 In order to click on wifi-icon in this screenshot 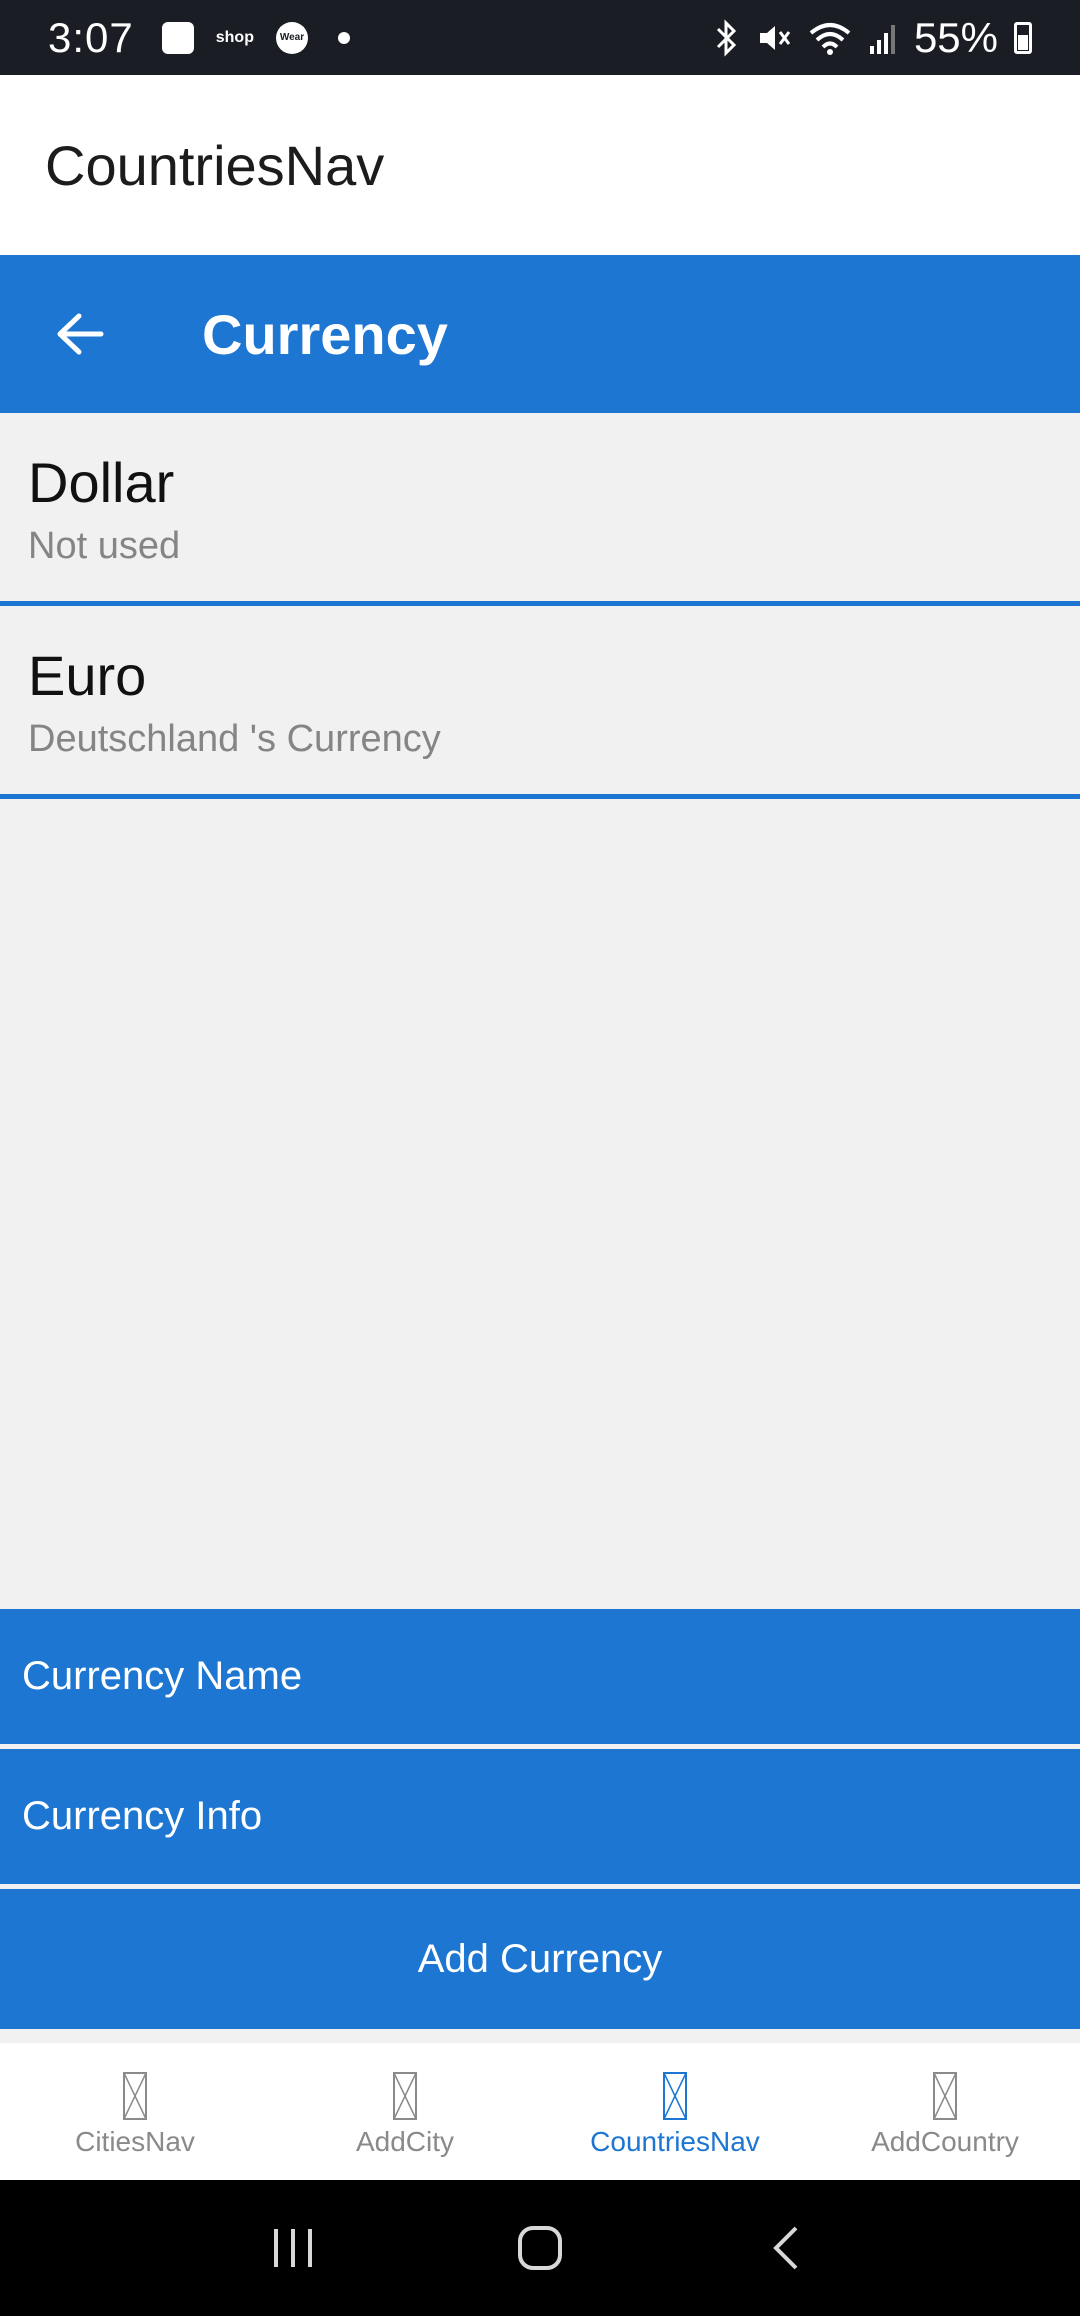, I will do `click(830, 38)`.